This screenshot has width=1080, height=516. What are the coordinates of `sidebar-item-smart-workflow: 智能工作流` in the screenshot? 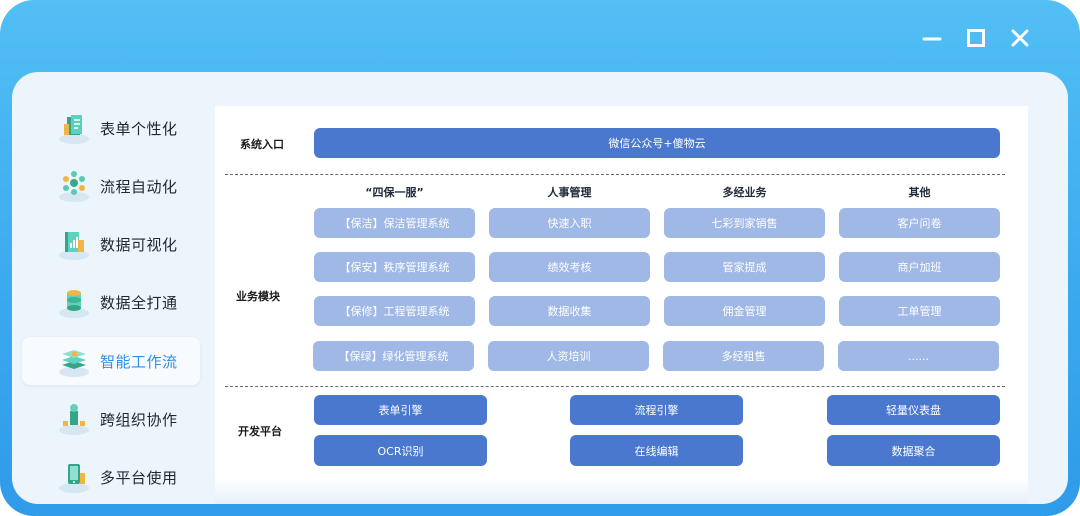 It's located at (111, 361).